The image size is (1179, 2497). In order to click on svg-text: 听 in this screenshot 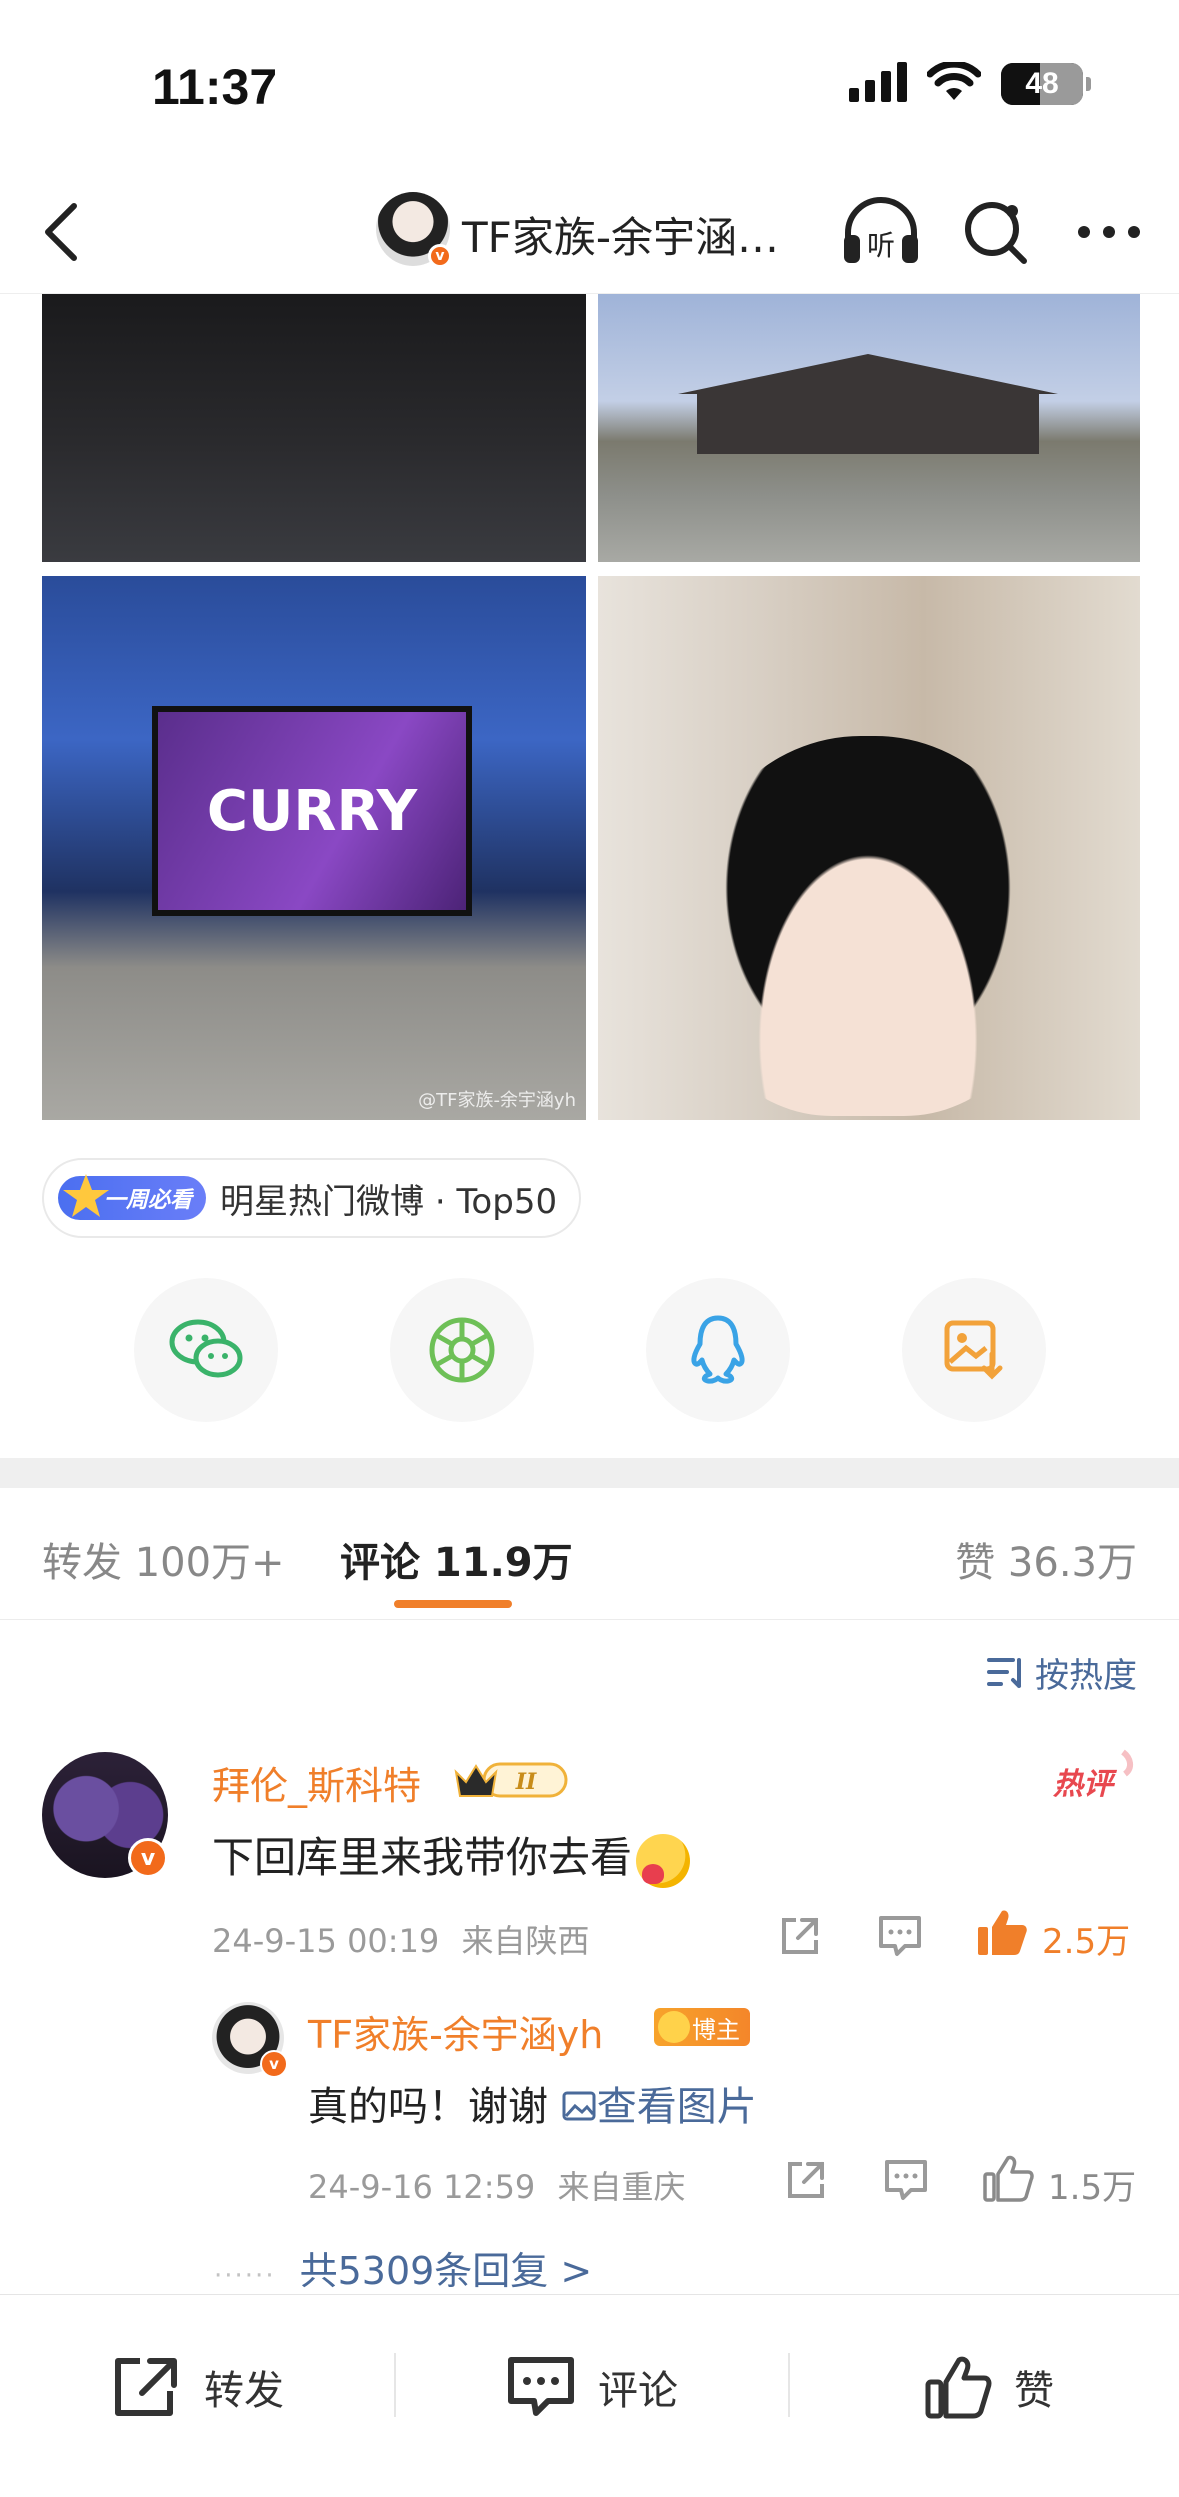, I will do `click(881, 245)`.